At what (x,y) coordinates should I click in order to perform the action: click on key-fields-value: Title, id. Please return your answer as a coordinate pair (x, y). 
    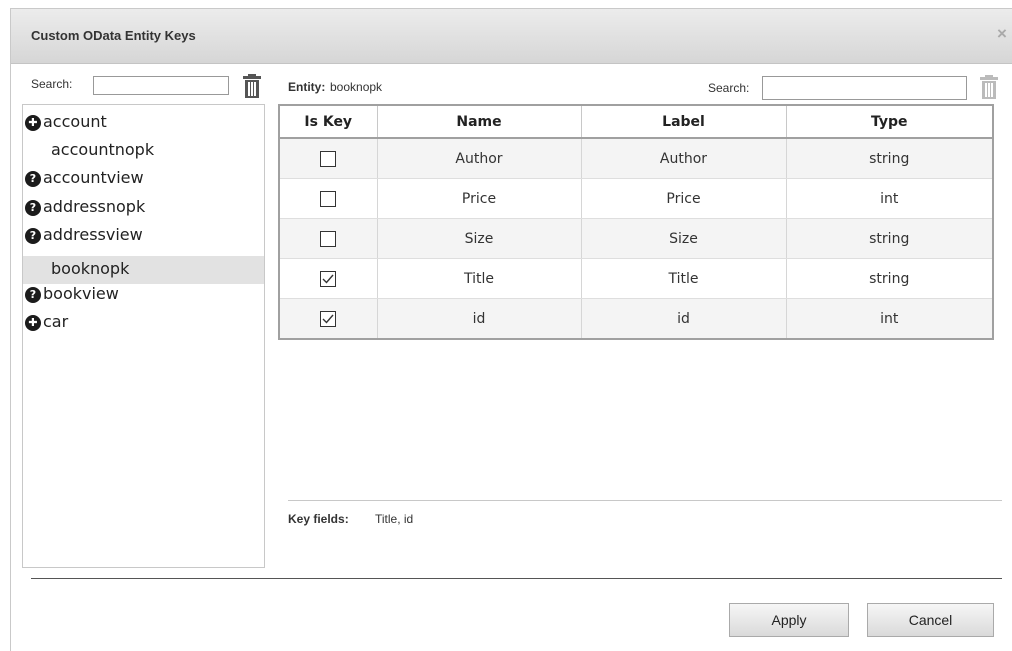
    Looking at the image, I should click on (394, 519).